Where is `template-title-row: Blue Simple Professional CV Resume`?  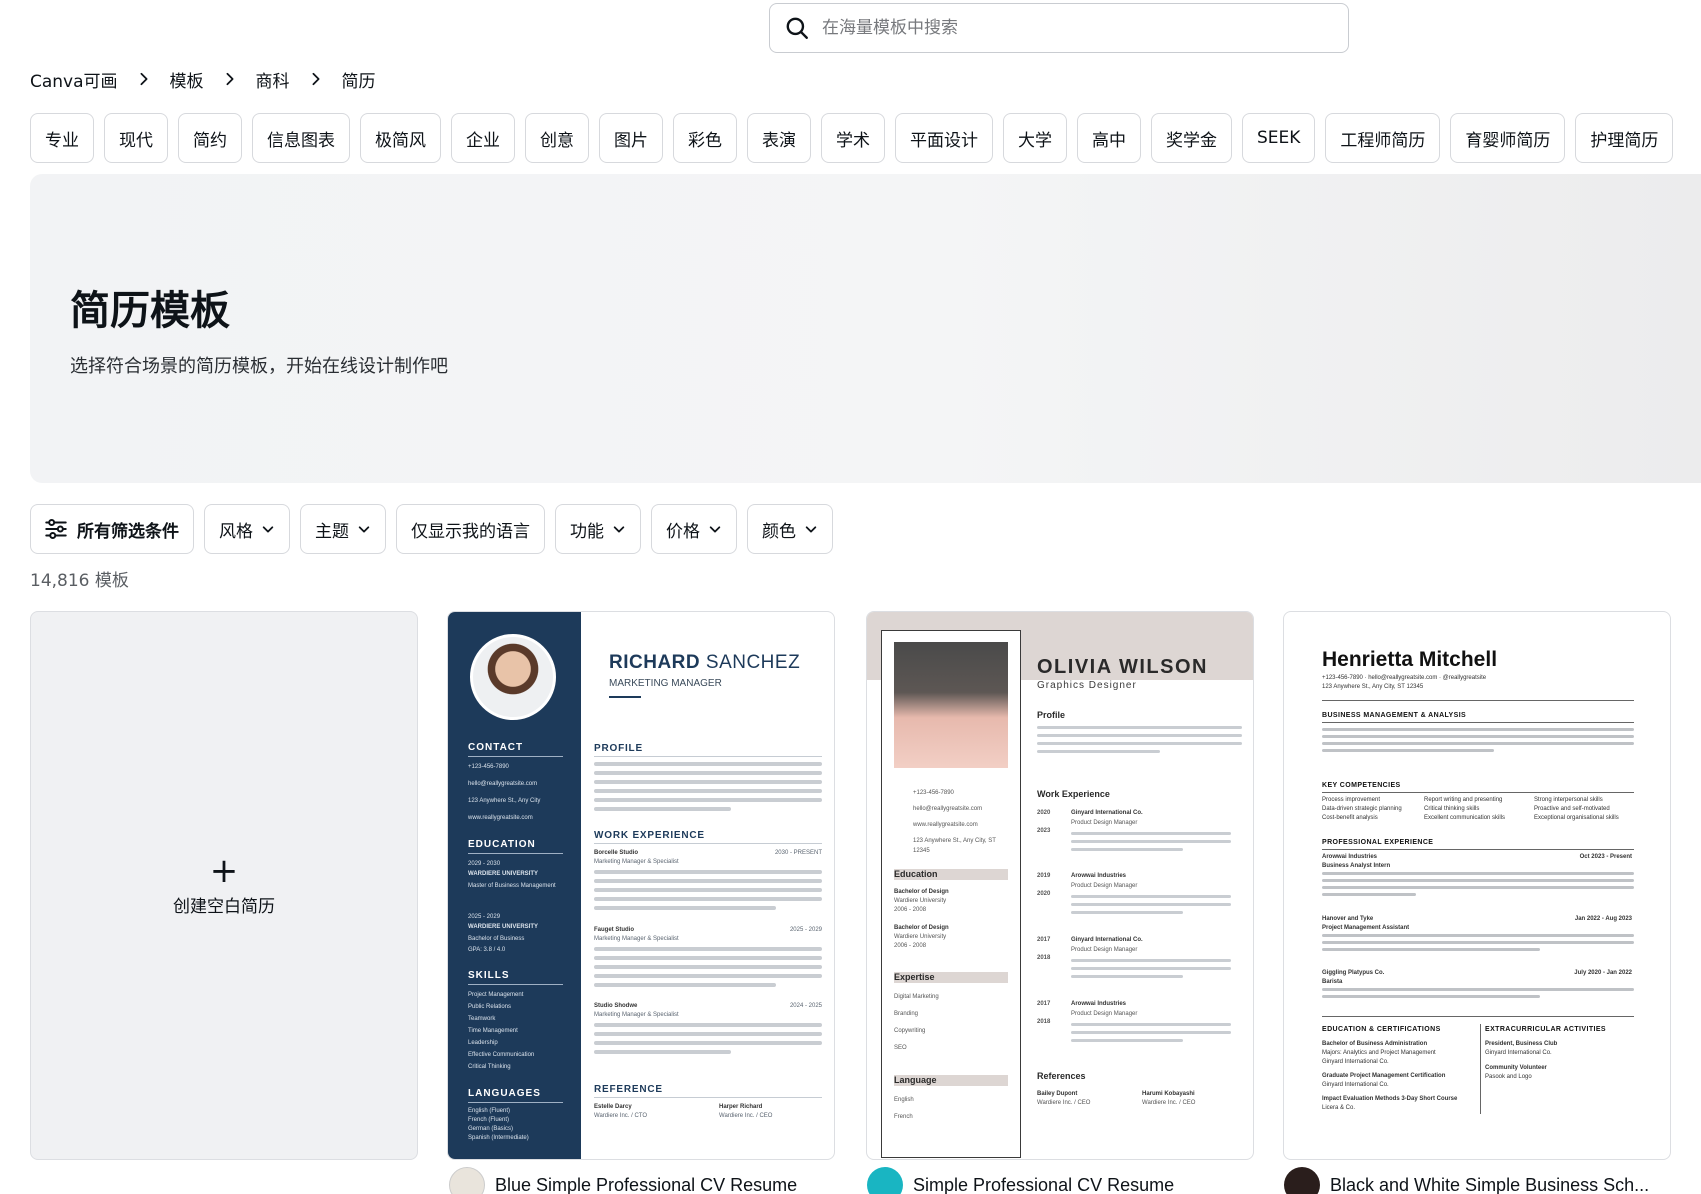 template-title-row: Blue Simple Professional CV Resume is located at coordinates (623, 1180).